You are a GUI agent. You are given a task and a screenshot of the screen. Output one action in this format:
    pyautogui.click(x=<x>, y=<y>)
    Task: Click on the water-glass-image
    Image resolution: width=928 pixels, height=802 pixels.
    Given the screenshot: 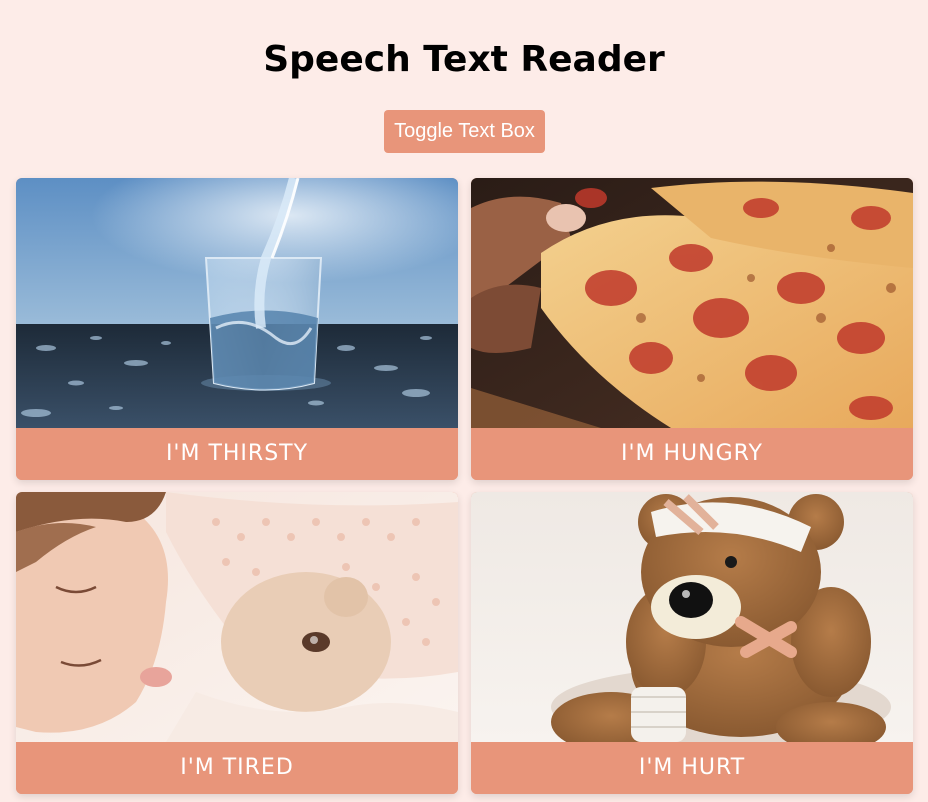 What is the action you would take?
    pyautogui.click(x=237, y=303)
    